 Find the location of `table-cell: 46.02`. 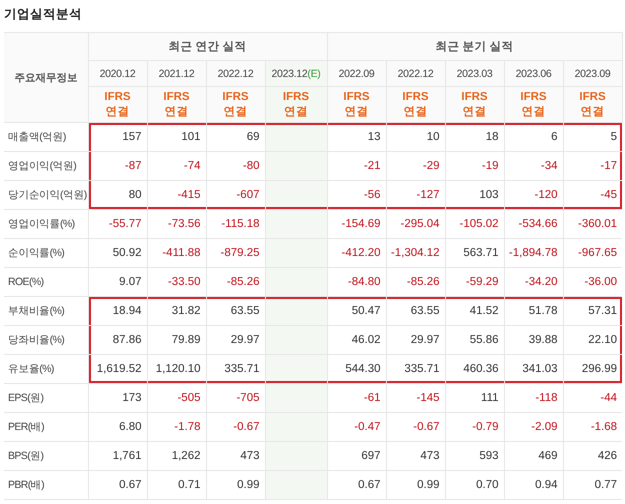

table-cell: 46.02 is located at coordinates (356, 340).